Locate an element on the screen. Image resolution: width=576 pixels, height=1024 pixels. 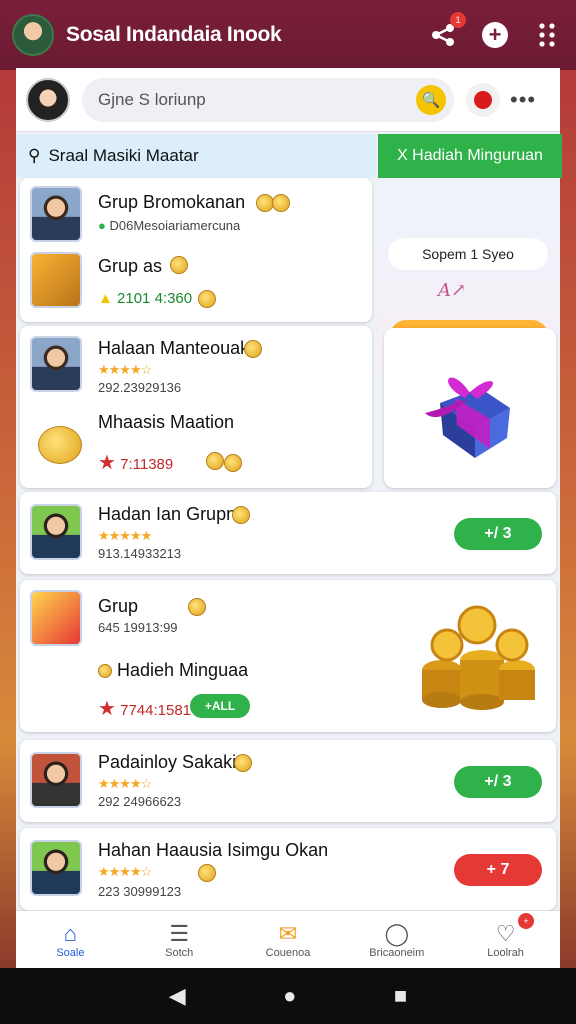
join-button: + 7 is located at coordinates (498, 870).